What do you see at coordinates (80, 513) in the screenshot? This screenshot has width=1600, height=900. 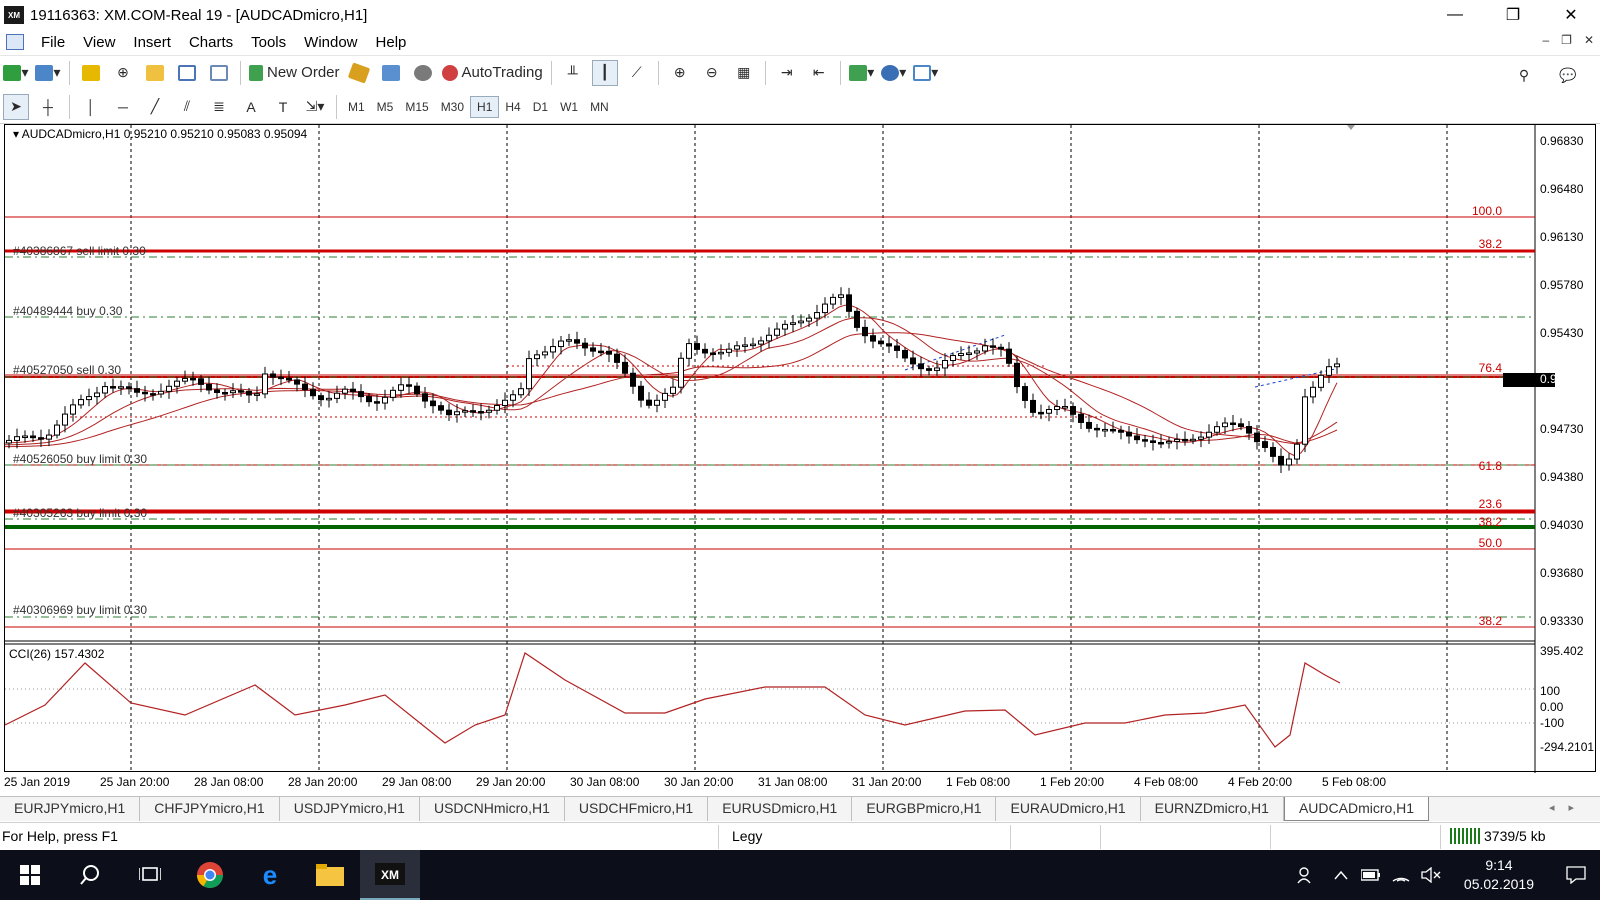 I see `order-label-buy-limit-2: #40305263 buy limit 0.30` at bounding box center [80, 513].